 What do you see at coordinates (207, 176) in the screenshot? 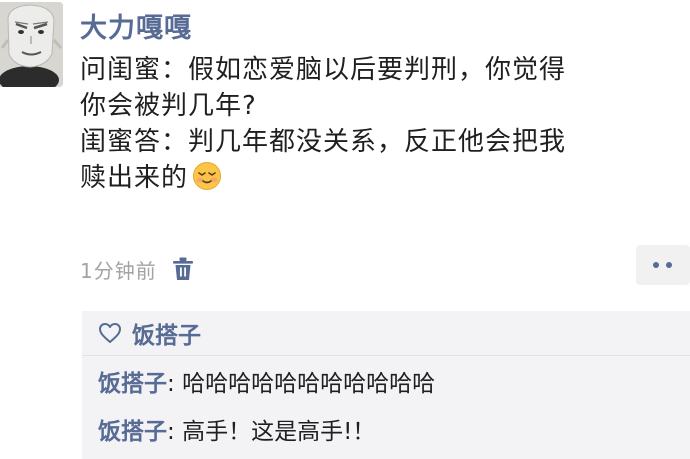
I see `smiling-face-emoji-icon` at bounding box center [207, 176].